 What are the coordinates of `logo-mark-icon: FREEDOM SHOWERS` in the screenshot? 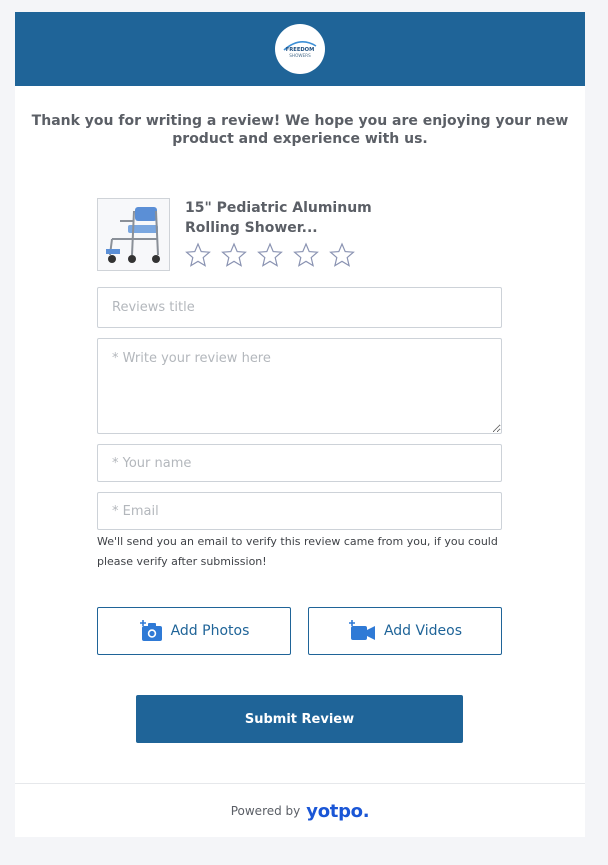 It's located at (300, 49).